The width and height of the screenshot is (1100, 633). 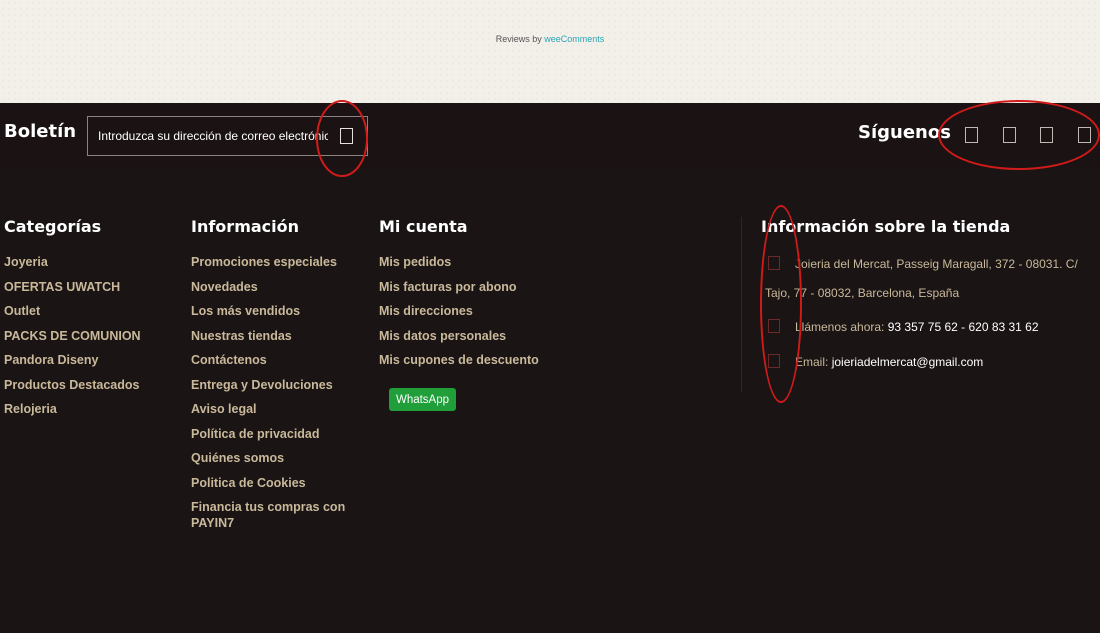 I want to click on weecomments-link: weeComments, so click(x=574, y=39).